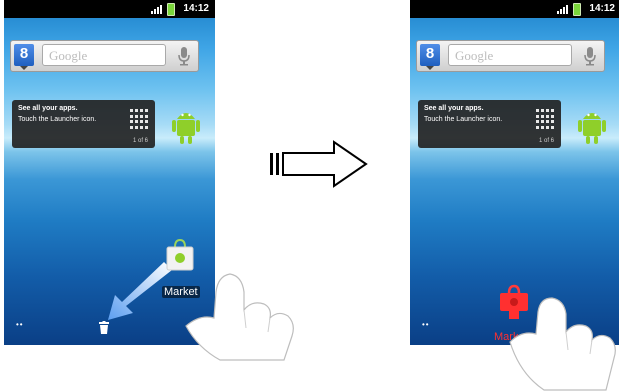 This screenshot has width=619, height=391. What do you see at coordinates (319, 164) in the screenshot?
I see `arrow-icon` at bounding box center [319, 164].